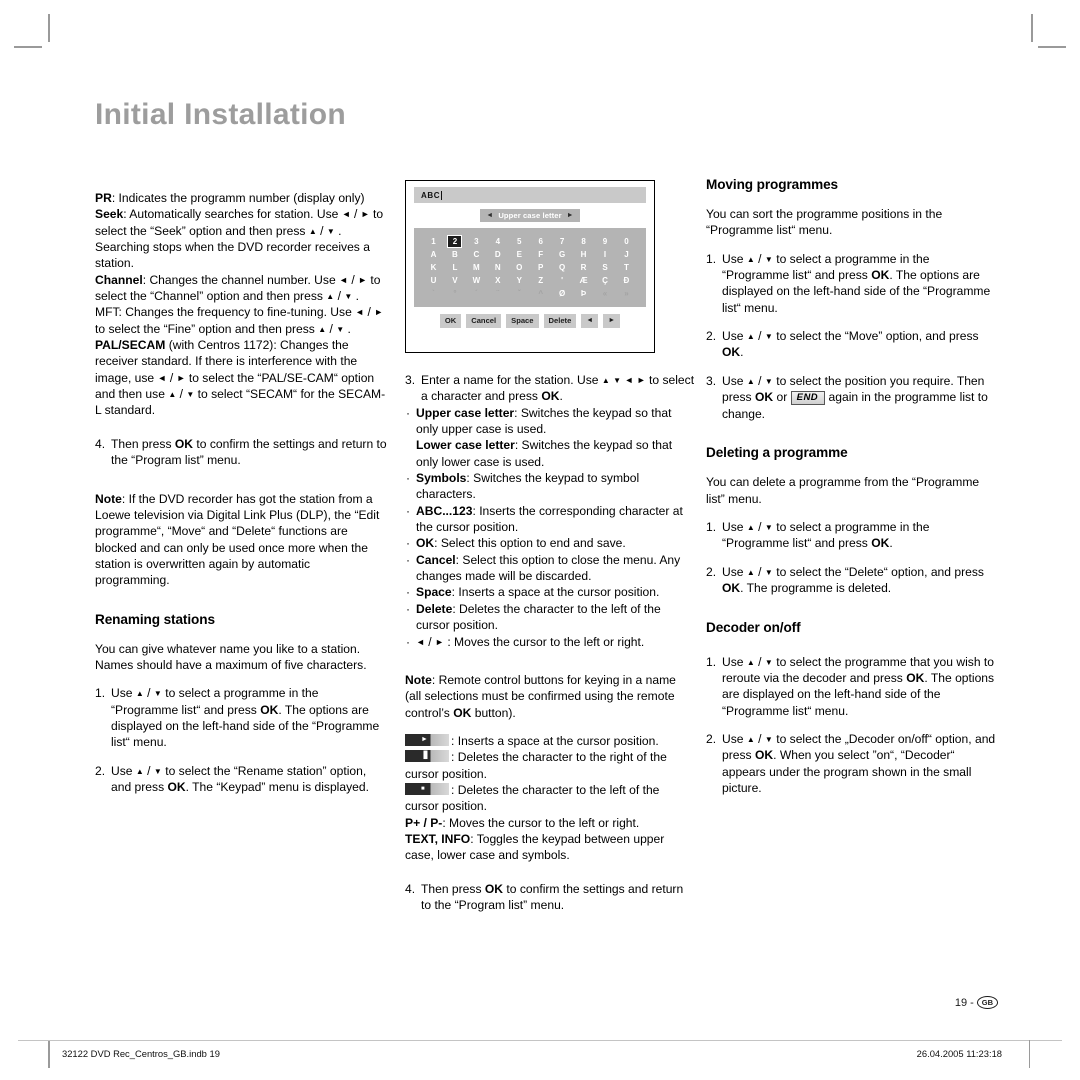 The image size is (1080, 1080). I want to click on keypad-key: K, so click(433, 267).